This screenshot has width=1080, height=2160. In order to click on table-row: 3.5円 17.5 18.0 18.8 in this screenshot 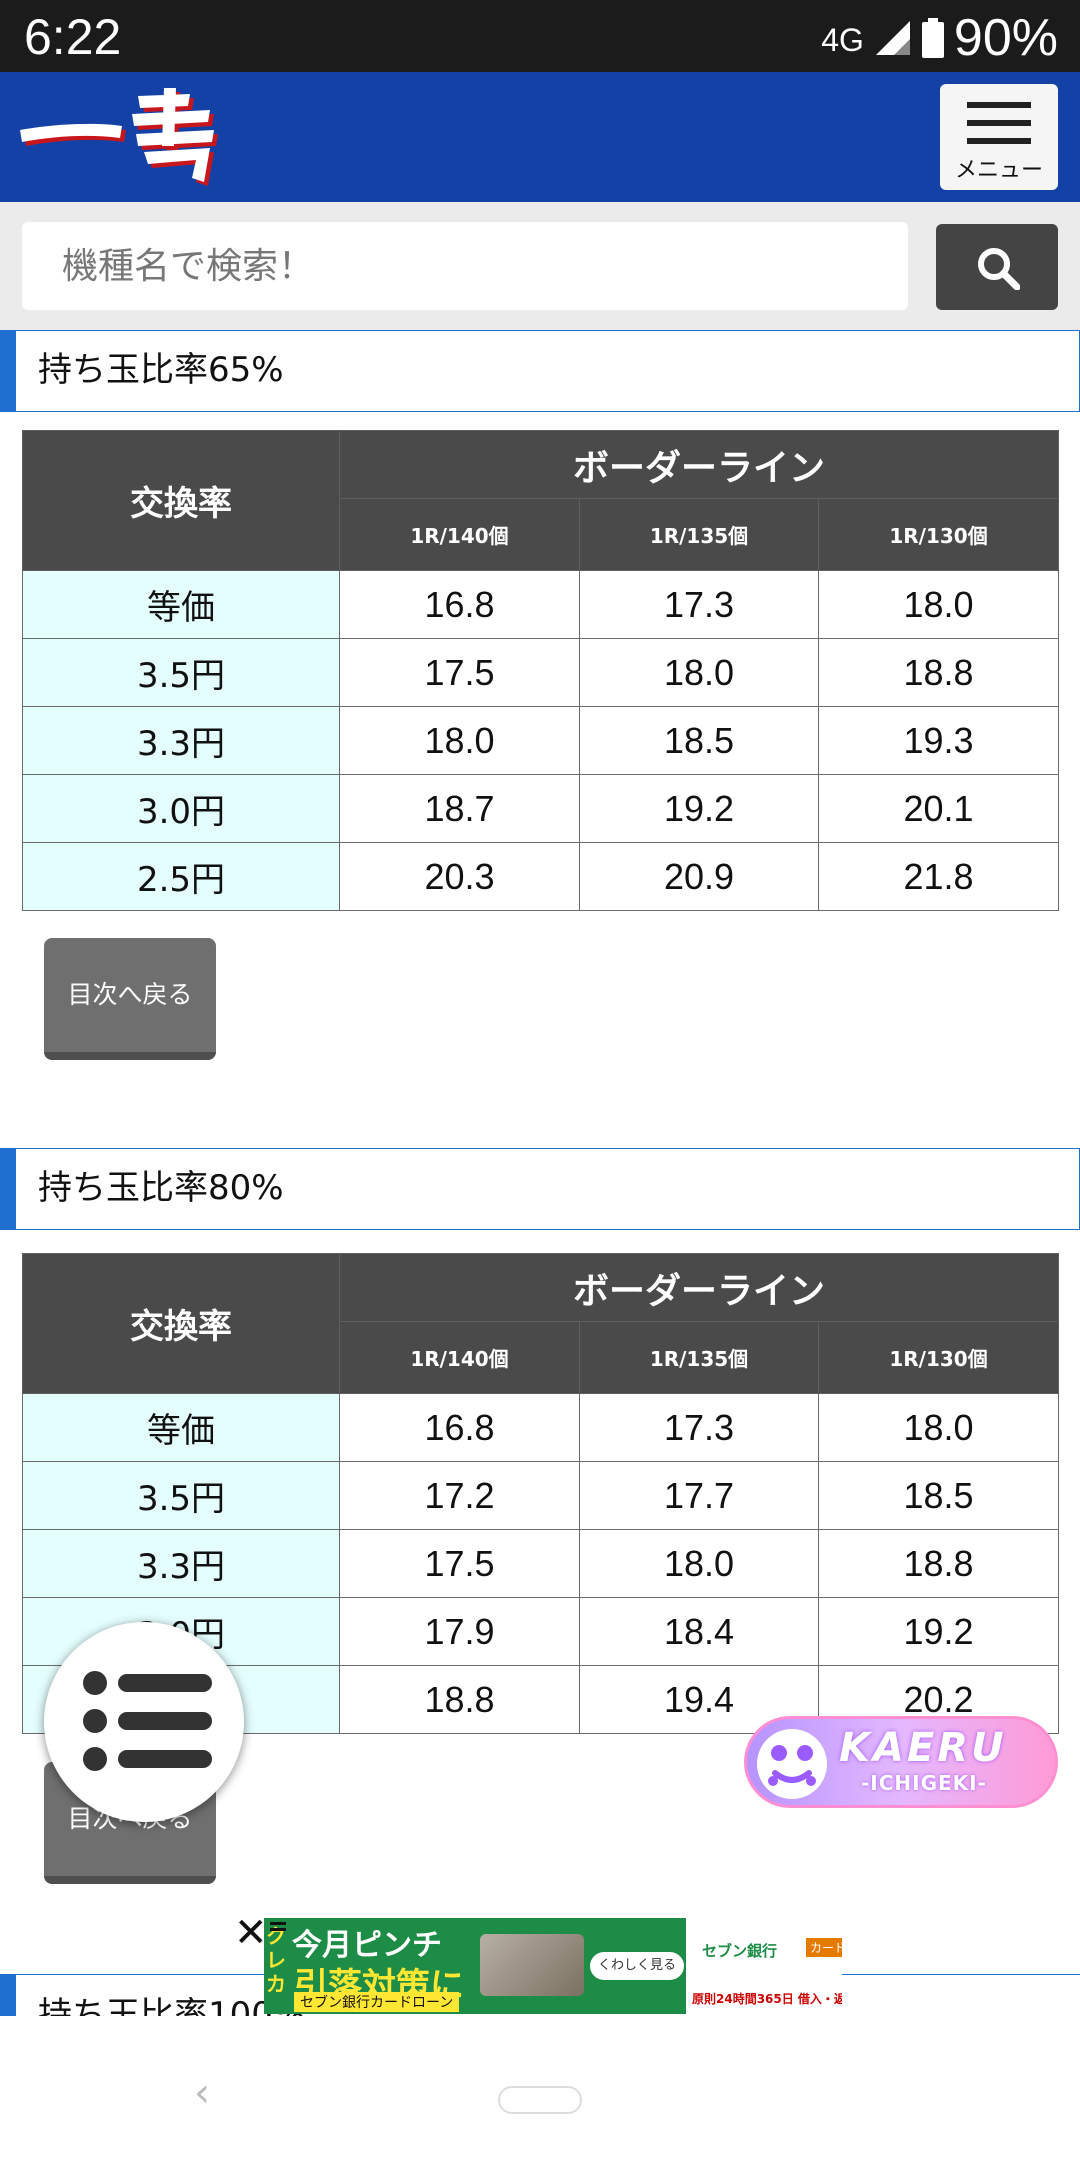, I will do `click(541, 672)`.